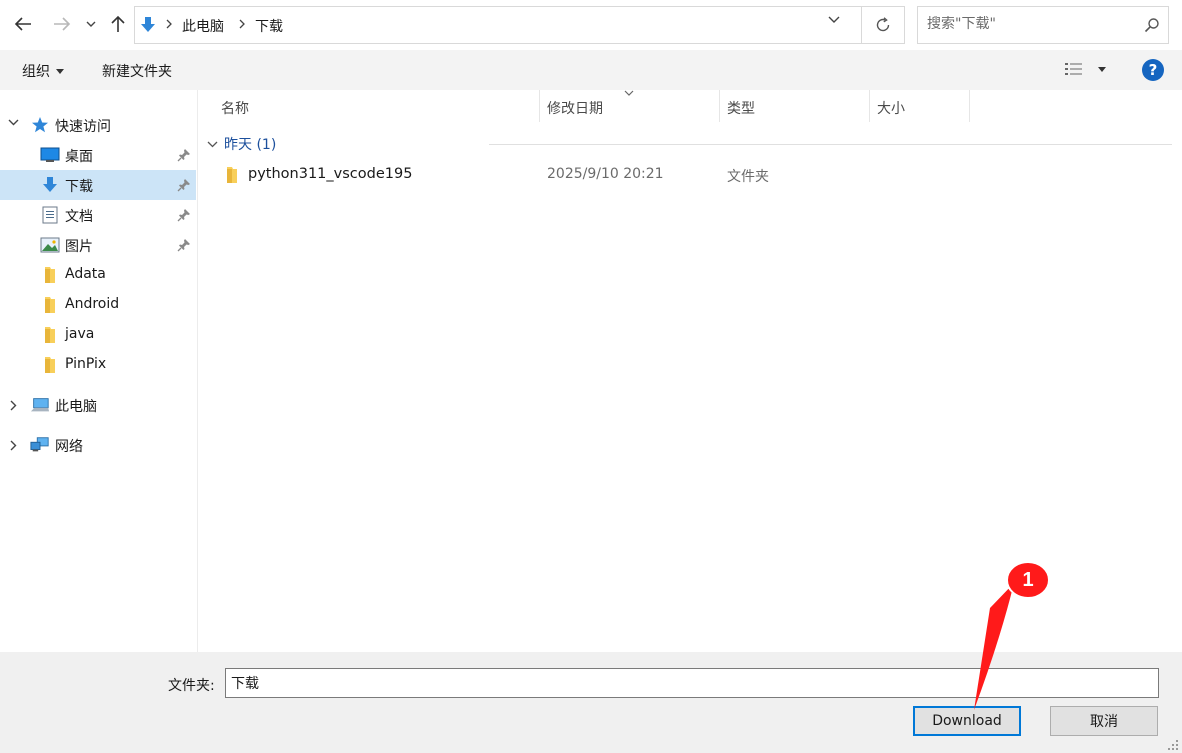 The width and height of the screenshot is (1182, 753). I want to click on view-options-button, so click(1085, 69).